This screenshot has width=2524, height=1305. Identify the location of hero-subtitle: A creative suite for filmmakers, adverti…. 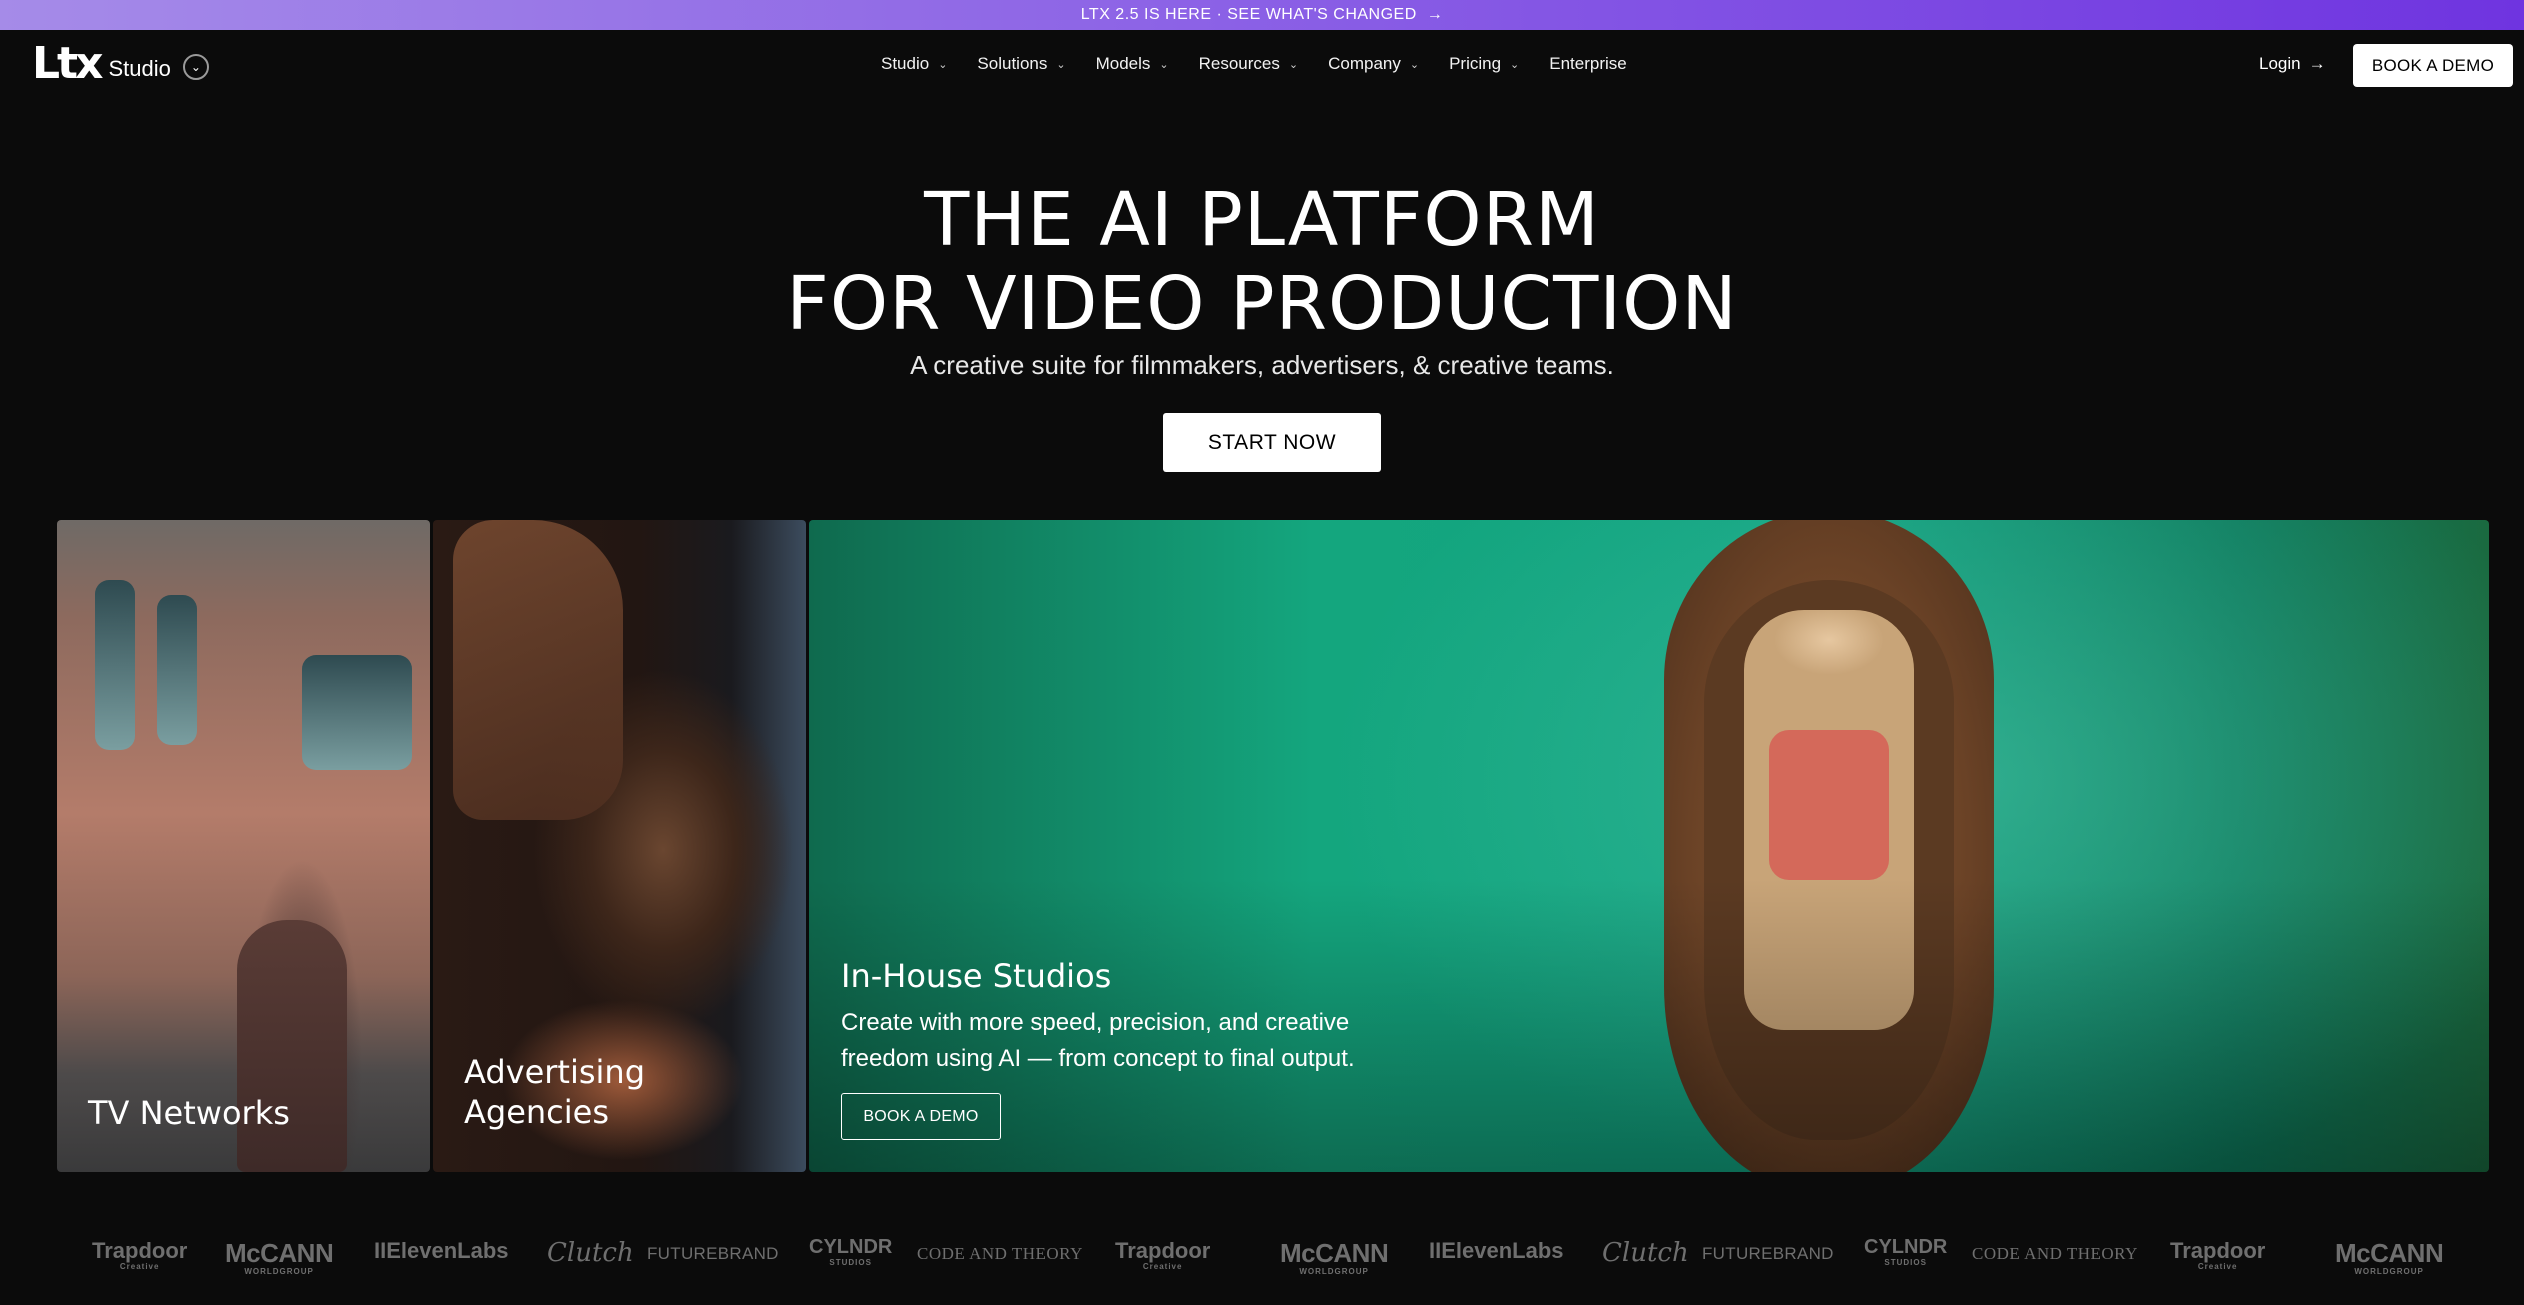
(1262, 365).